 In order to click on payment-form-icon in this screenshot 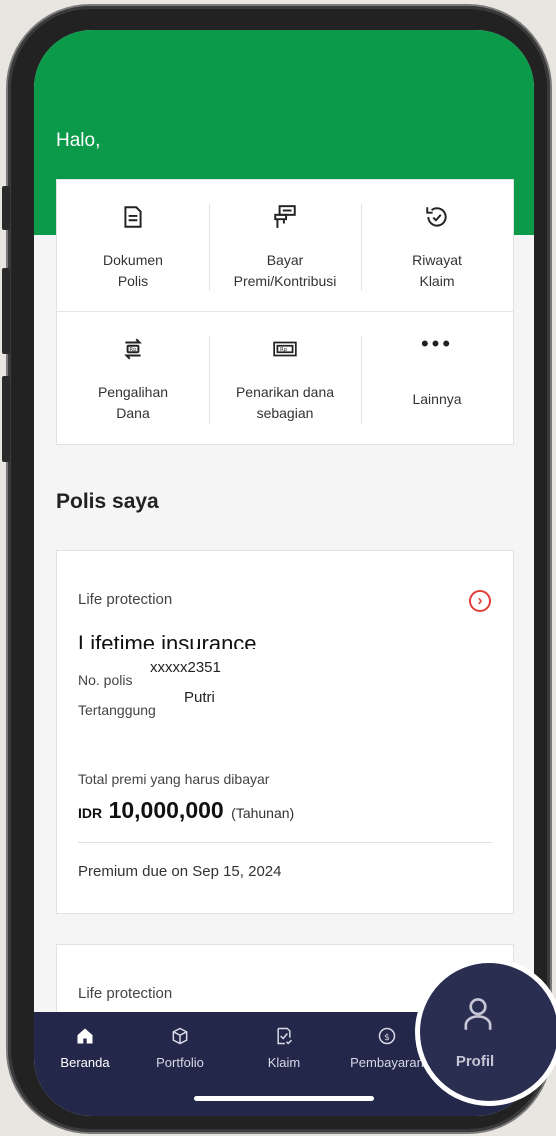, I will do `click(285, 216)`.